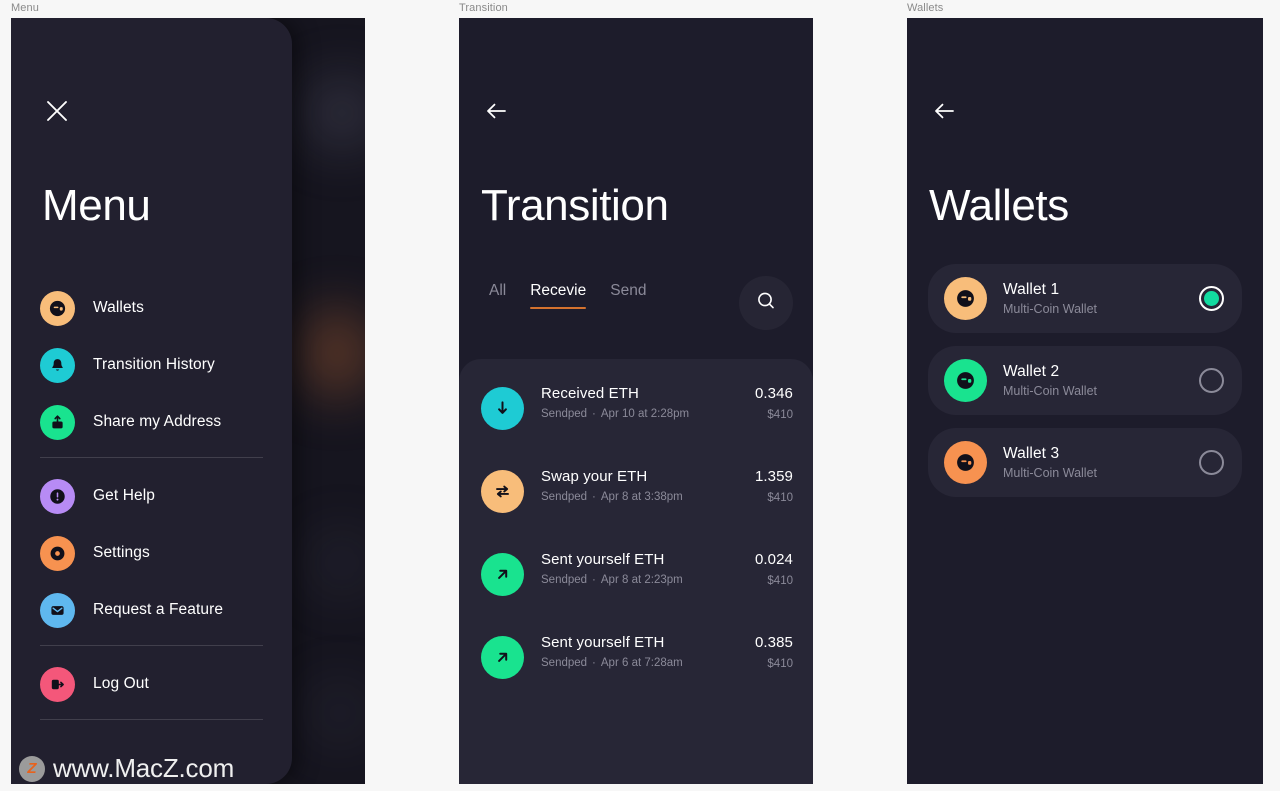 The image size is (1280, 791). I want to click on transaction-date: Apr 8 at 3:38pm, so click(641, 497).